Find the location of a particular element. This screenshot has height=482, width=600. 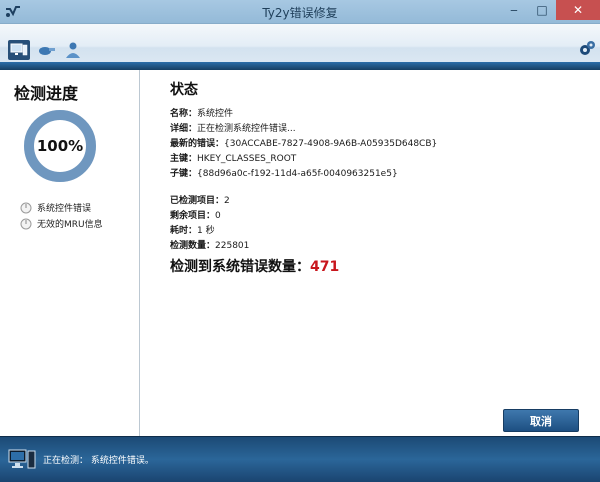

tools-icon is located at coordinates (47, 51).